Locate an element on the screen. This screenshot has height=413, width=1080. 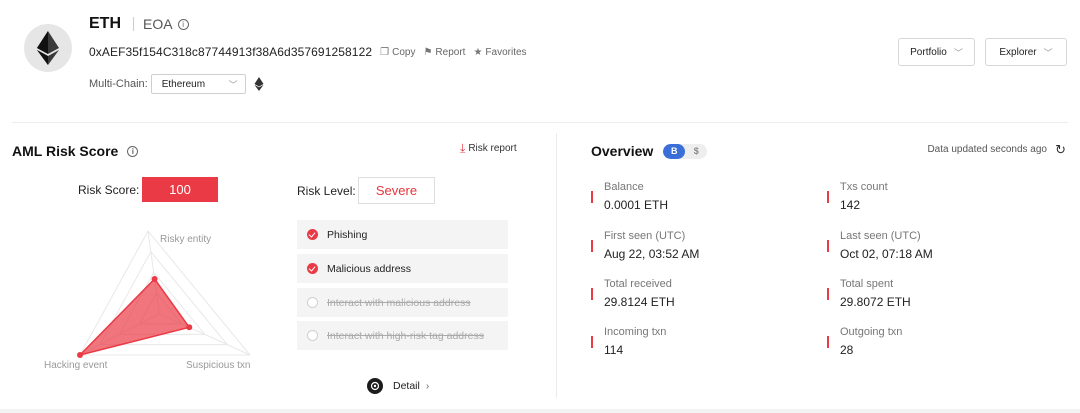
chevron-right-icon: › is located at coordinates (427, 386).